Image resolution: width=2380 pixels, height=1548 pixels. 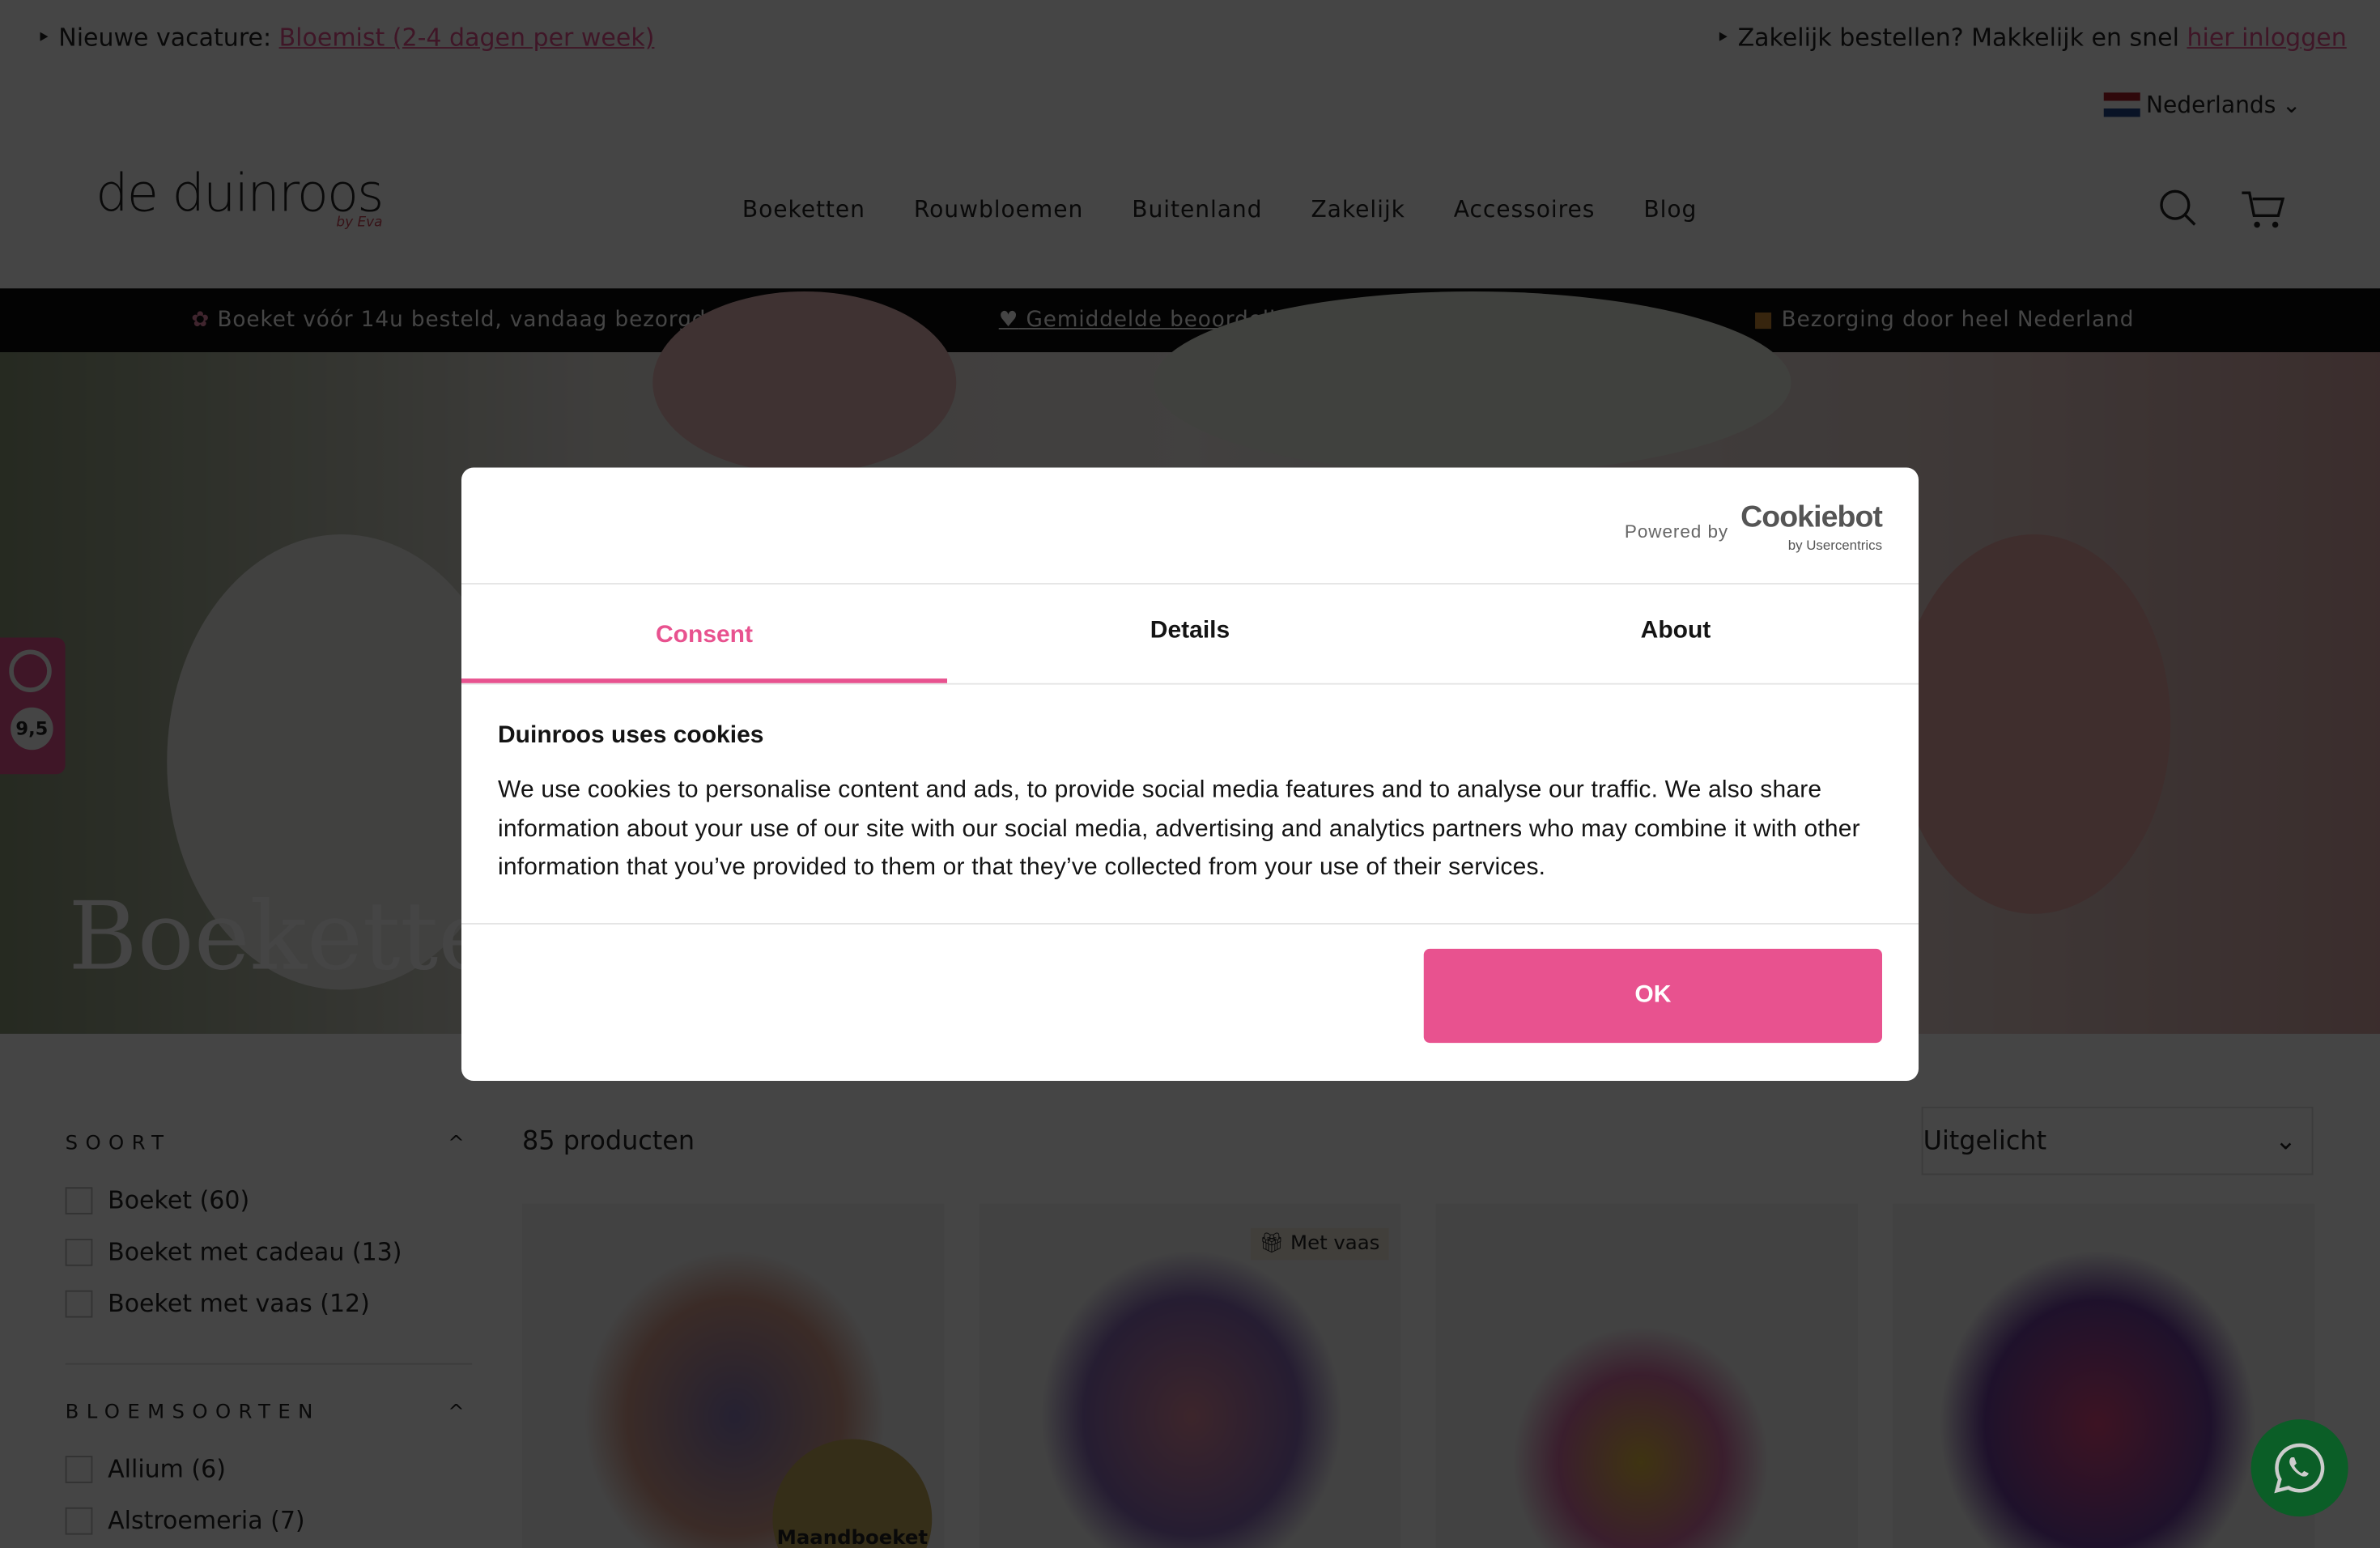 I want to click on filter-option: Boeket met vaas (12), so click(x=269, y=1303).